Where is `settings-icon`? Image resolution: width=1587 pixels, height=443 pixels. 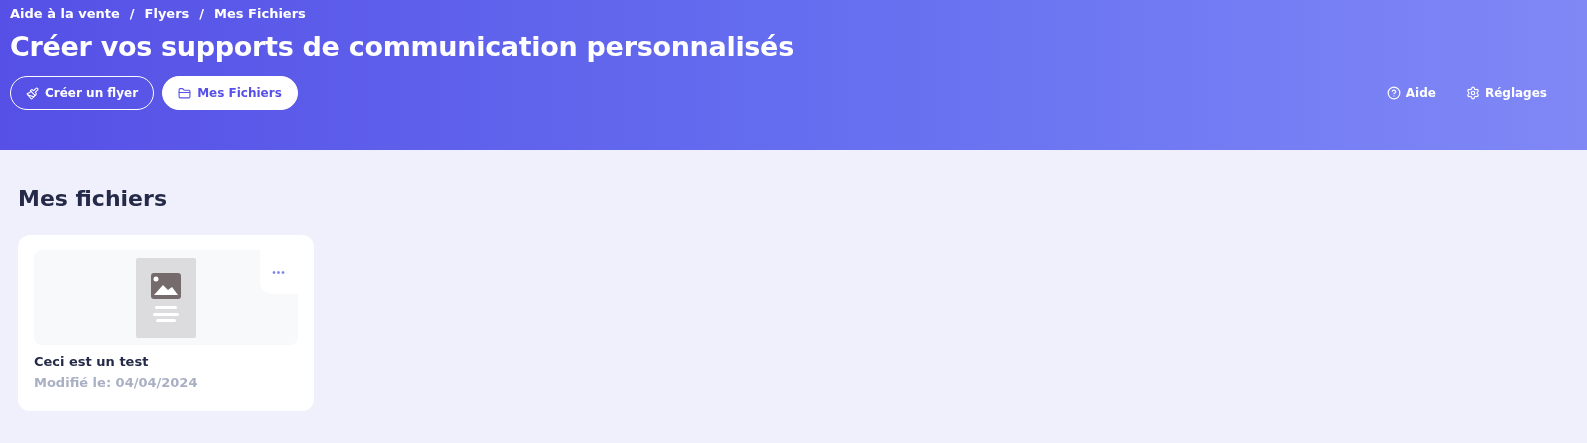 settings-icon is located at coordinates (1472, 93).